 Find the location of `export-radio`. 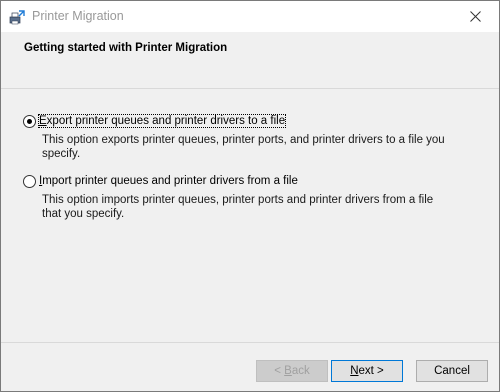

export-radio is located at coordinates (29, 121).